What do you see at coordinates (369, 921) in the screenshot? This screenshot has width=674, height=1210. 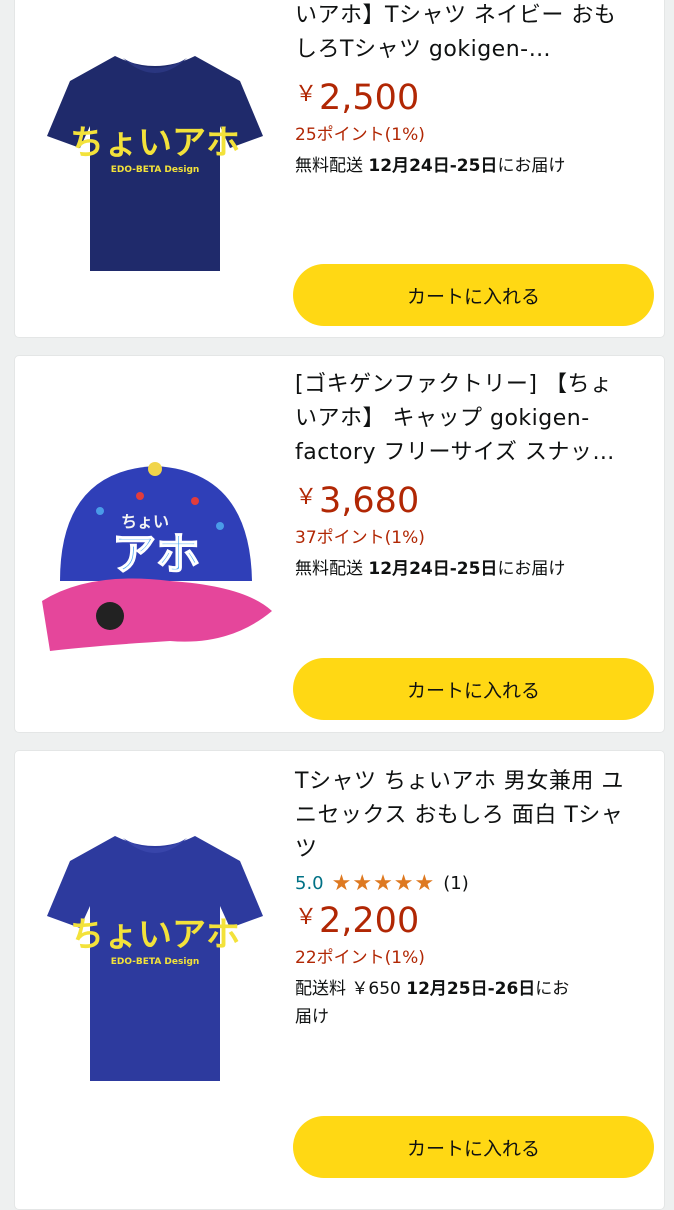 I see `price-value: 2,200` at bounding box center [369, 921].